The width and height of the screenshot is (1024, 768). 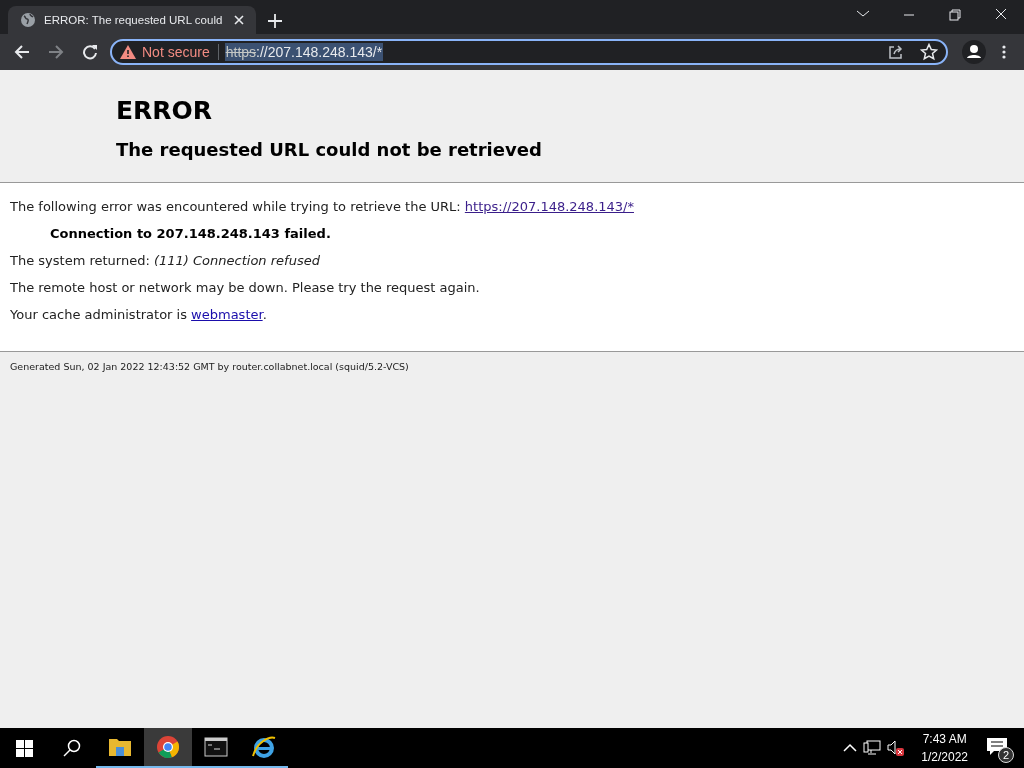 I want to click on share-icon, so click(x=896, y=52).